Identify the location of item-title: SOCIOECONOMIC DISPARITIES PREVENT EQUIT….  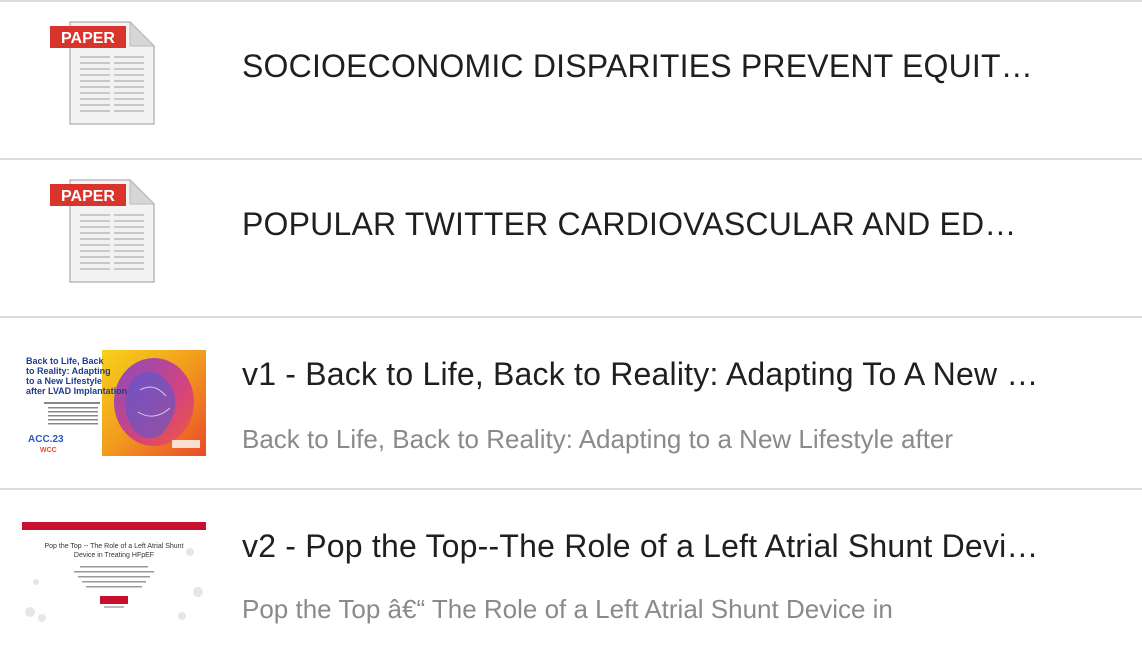
(637, 66).